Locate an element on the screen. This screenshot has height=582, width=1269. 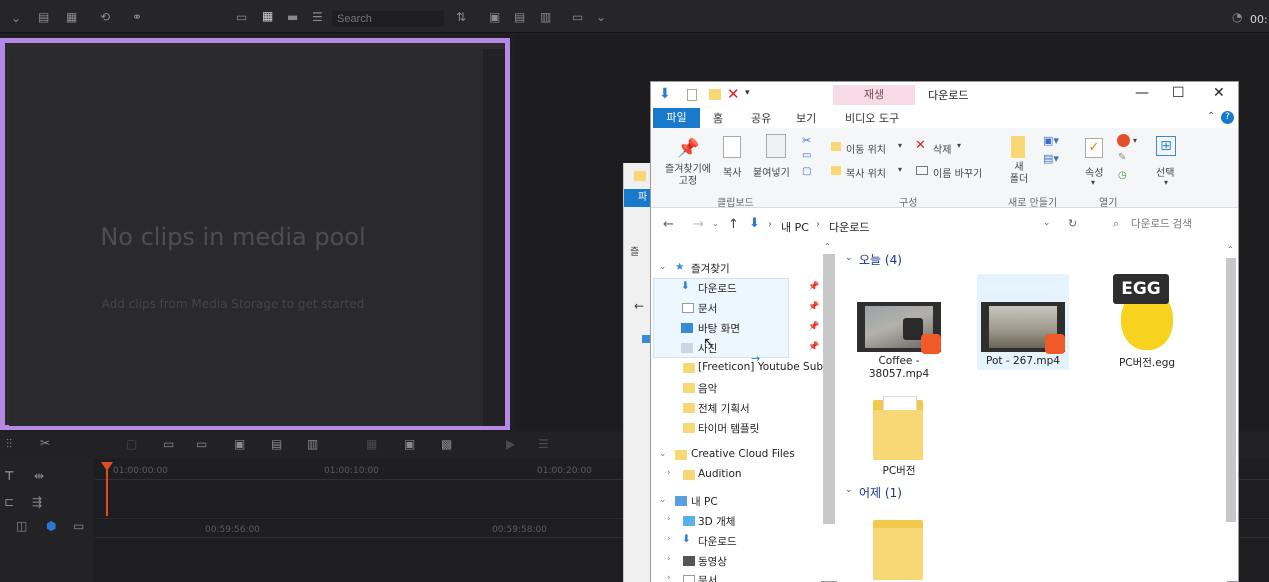
nav-item-music: 음악 is located at coordinates (707, 388).